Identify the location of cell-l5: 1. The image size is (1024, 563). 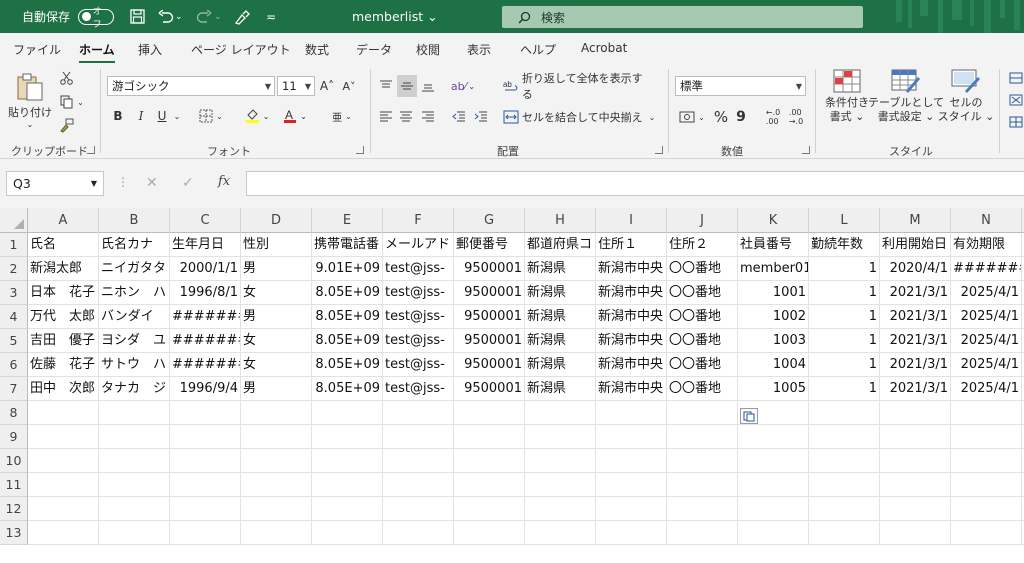
(844, 341).